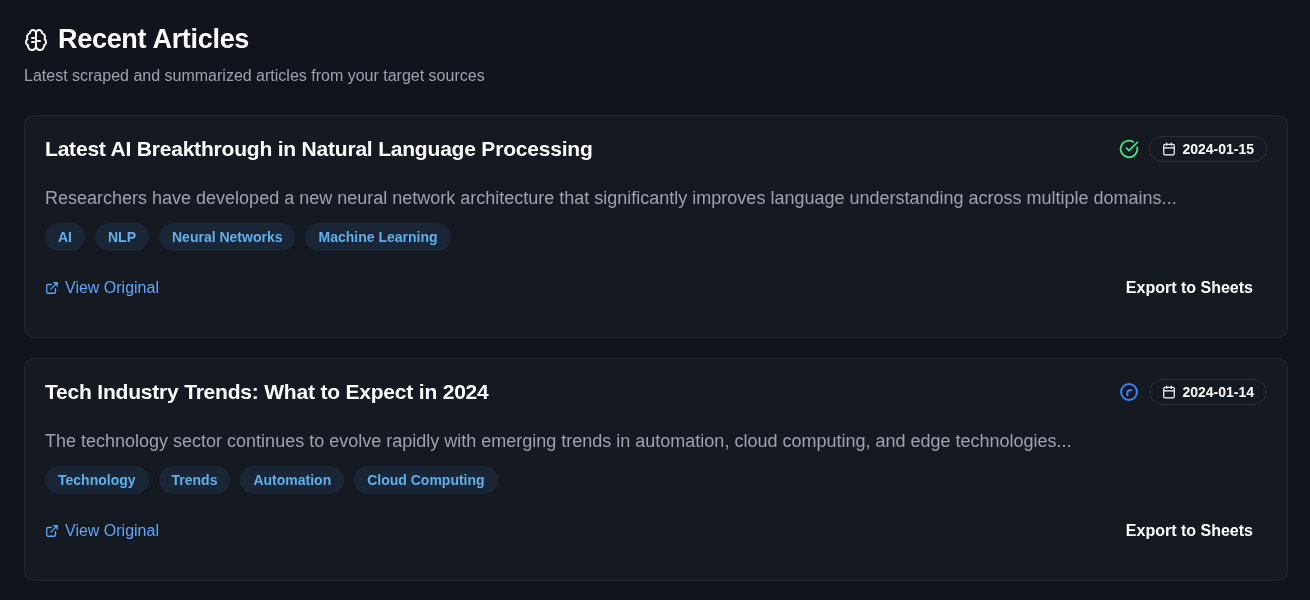  What do you see at coordinates (97, 480) in the screenshot?
I see `tag: Technology` at bounding box center [97, 480].